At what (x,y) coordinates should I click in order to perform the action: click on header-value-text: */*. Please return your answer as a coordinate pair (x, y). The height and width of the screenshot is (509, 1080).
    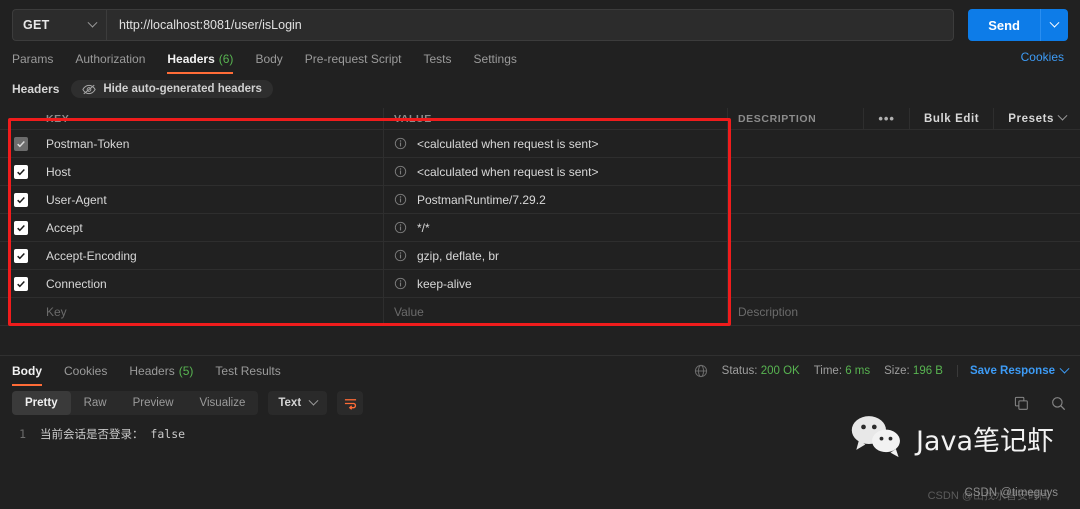
    Looking at the image, I should click on (423, 227).